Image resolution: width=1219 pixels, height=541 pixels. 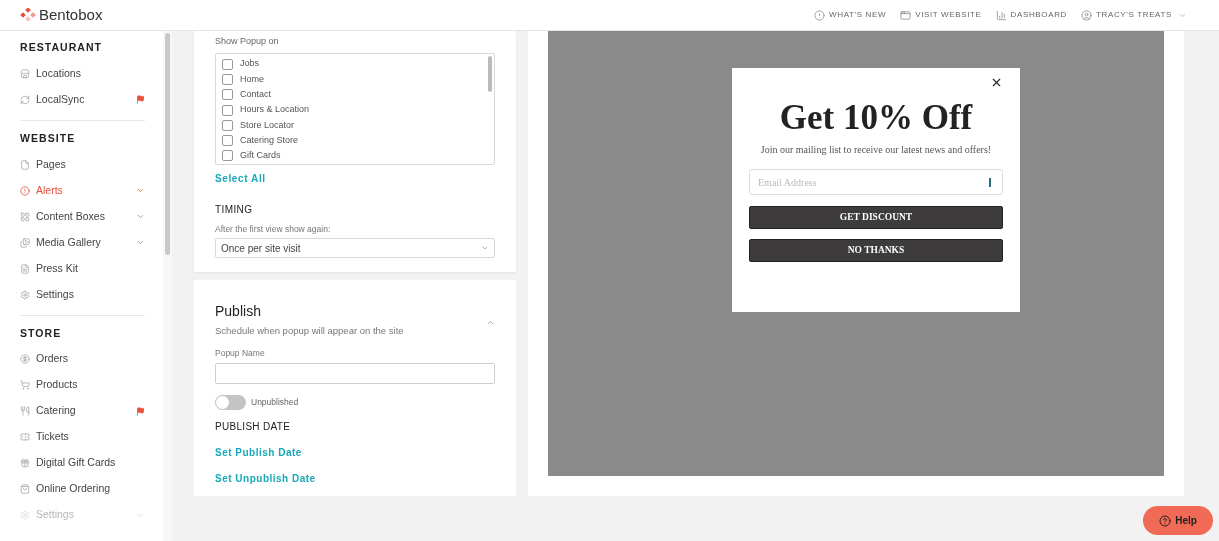 I want to click on storefront-icon, so click(x=25, y=73).